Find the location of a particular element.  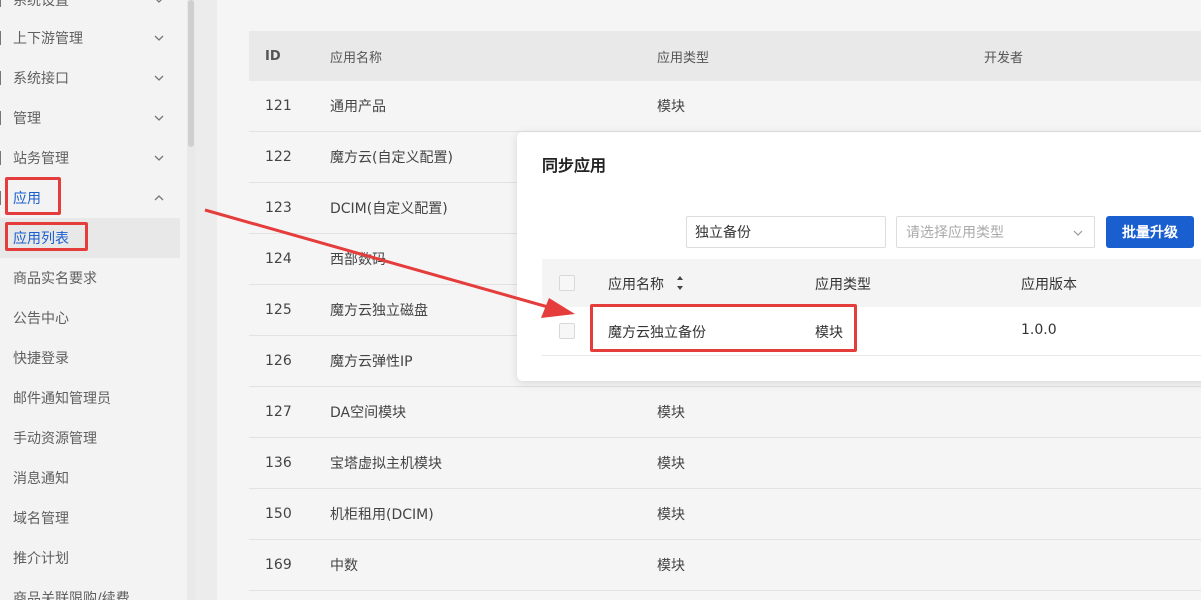

cell-id: 121 is located at coordinates (278, 106).